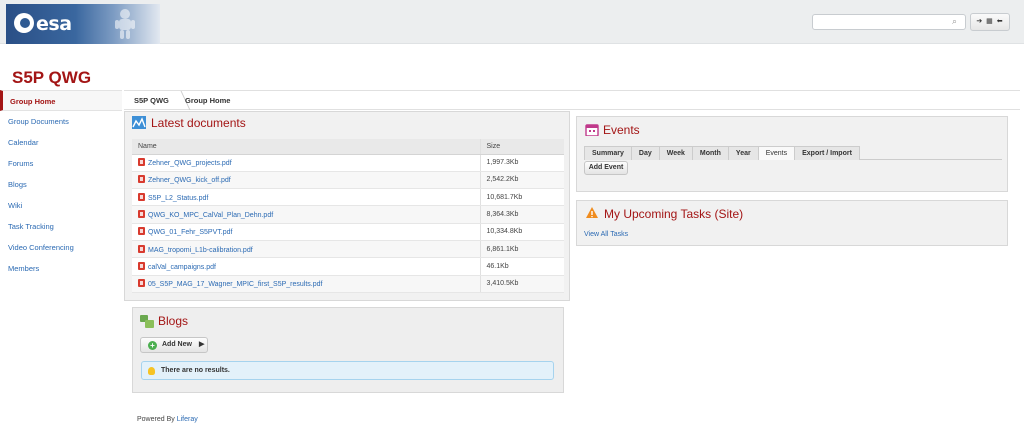 The image size is (1024, 433). What do you see at coordinates (606, 168) in the screenshot?
I see `add-event-button: Add Event` at bounding box center [606, 168].